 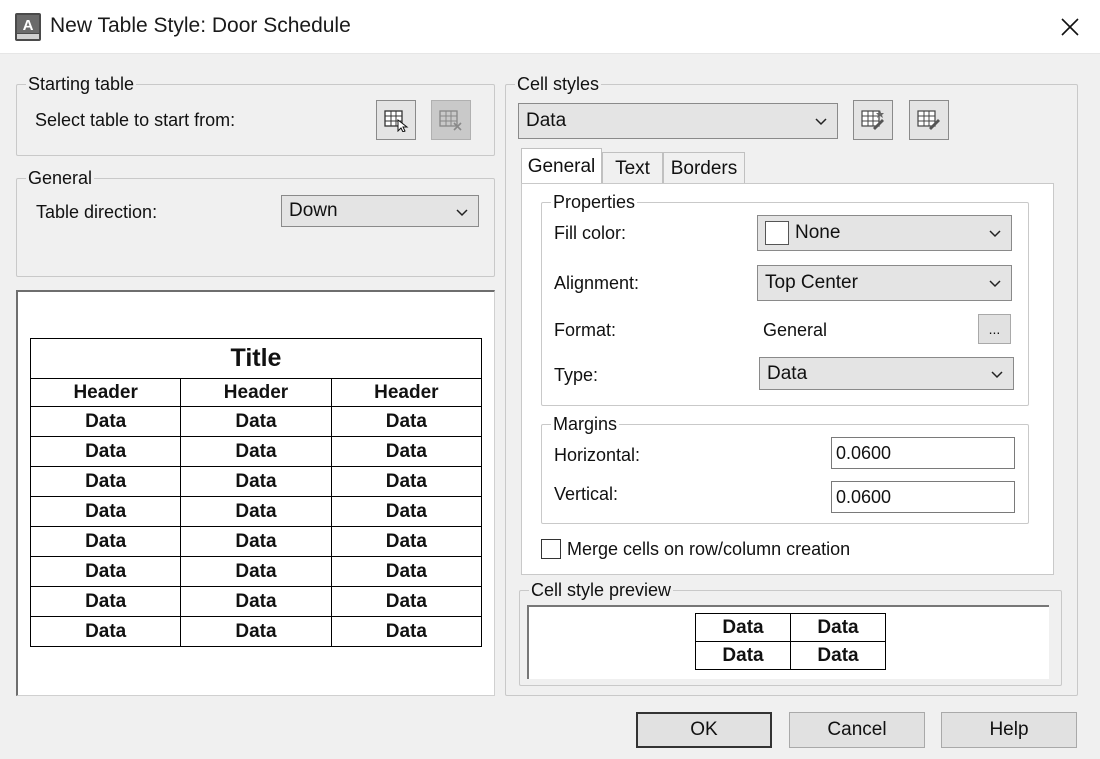 I want to click on create-cell-style-button, so click(x=873, y=120).